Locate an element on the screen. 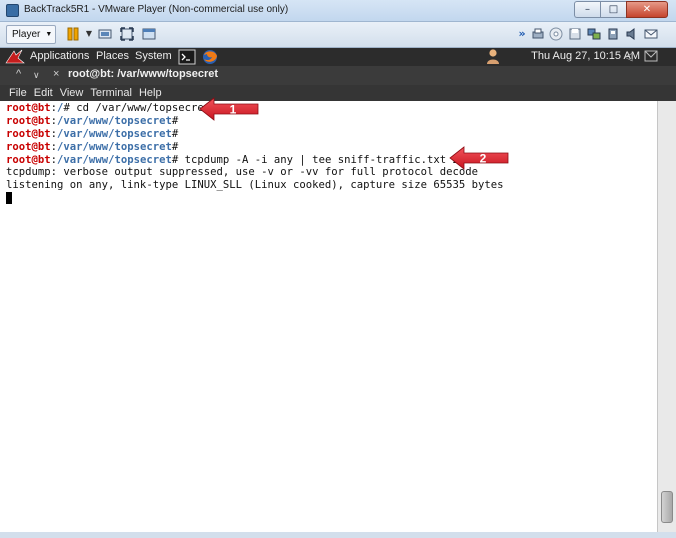 The height and width of the screenshot is (538, 676). mail-icon is located at coordinates (651, 56).